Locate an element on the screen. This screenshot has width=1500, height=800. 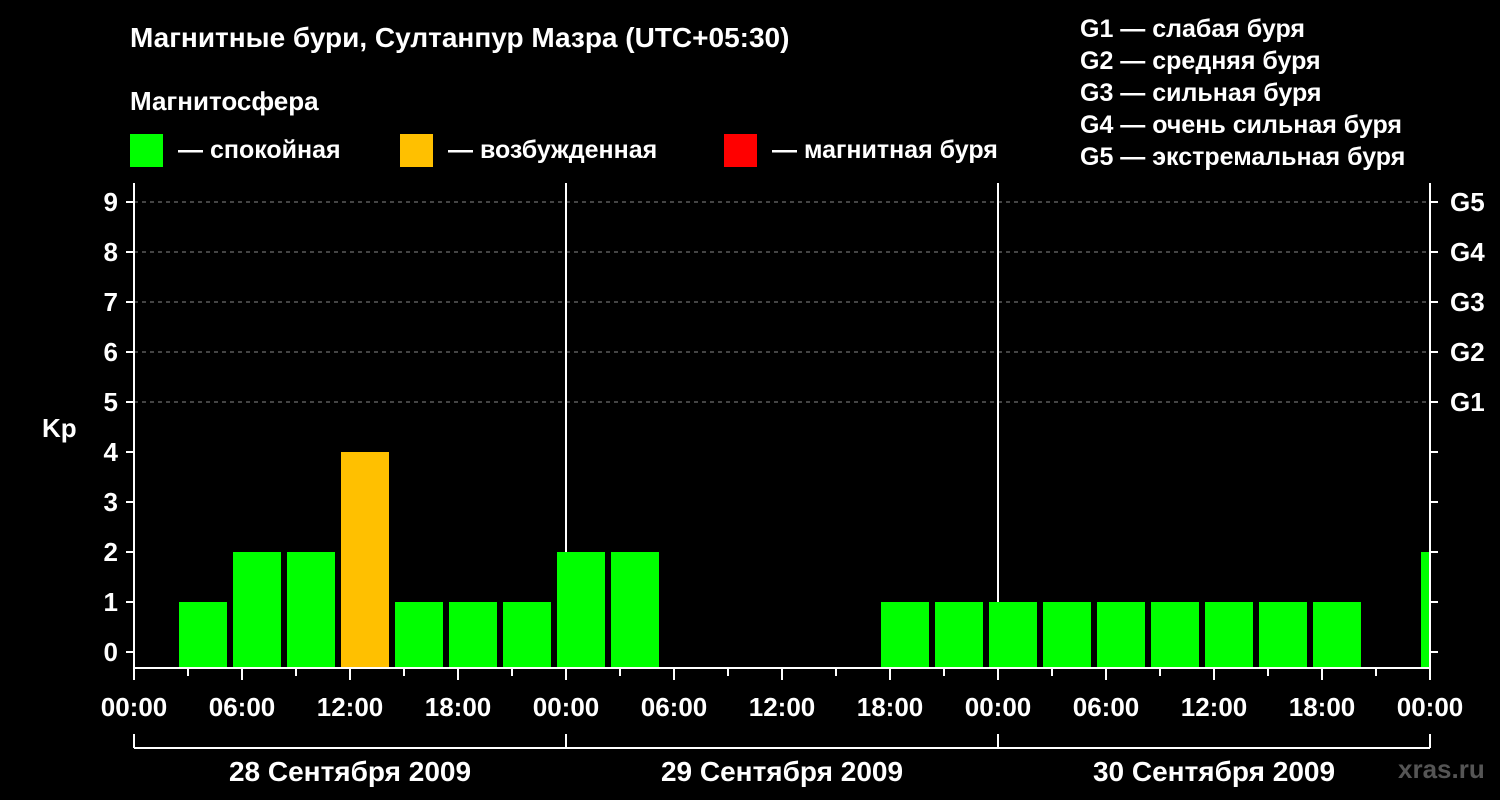
y-tick-label: 4 is located at coordinates (111, 452).